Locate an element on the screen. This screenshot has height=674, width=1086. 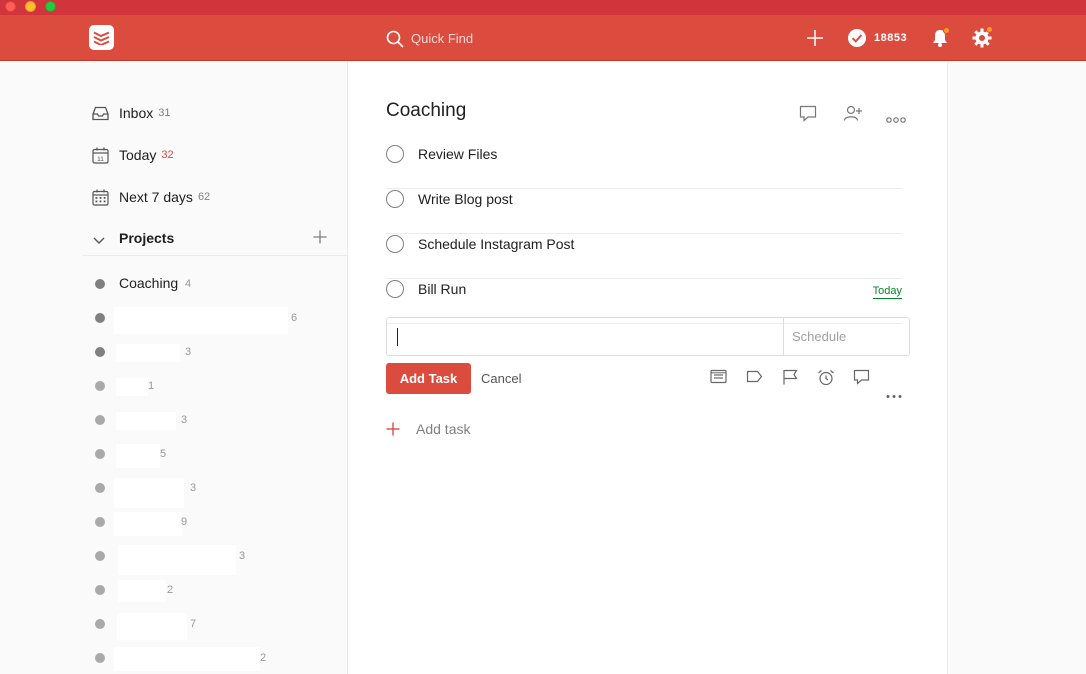
calendar-week-icon is located at coordinates (100, 197).